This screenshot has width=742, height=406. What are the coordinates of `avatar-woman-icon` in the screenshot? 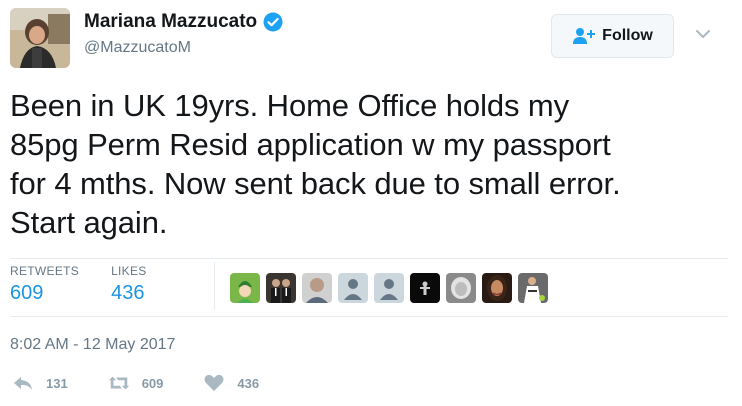 It's located at (497, 288).